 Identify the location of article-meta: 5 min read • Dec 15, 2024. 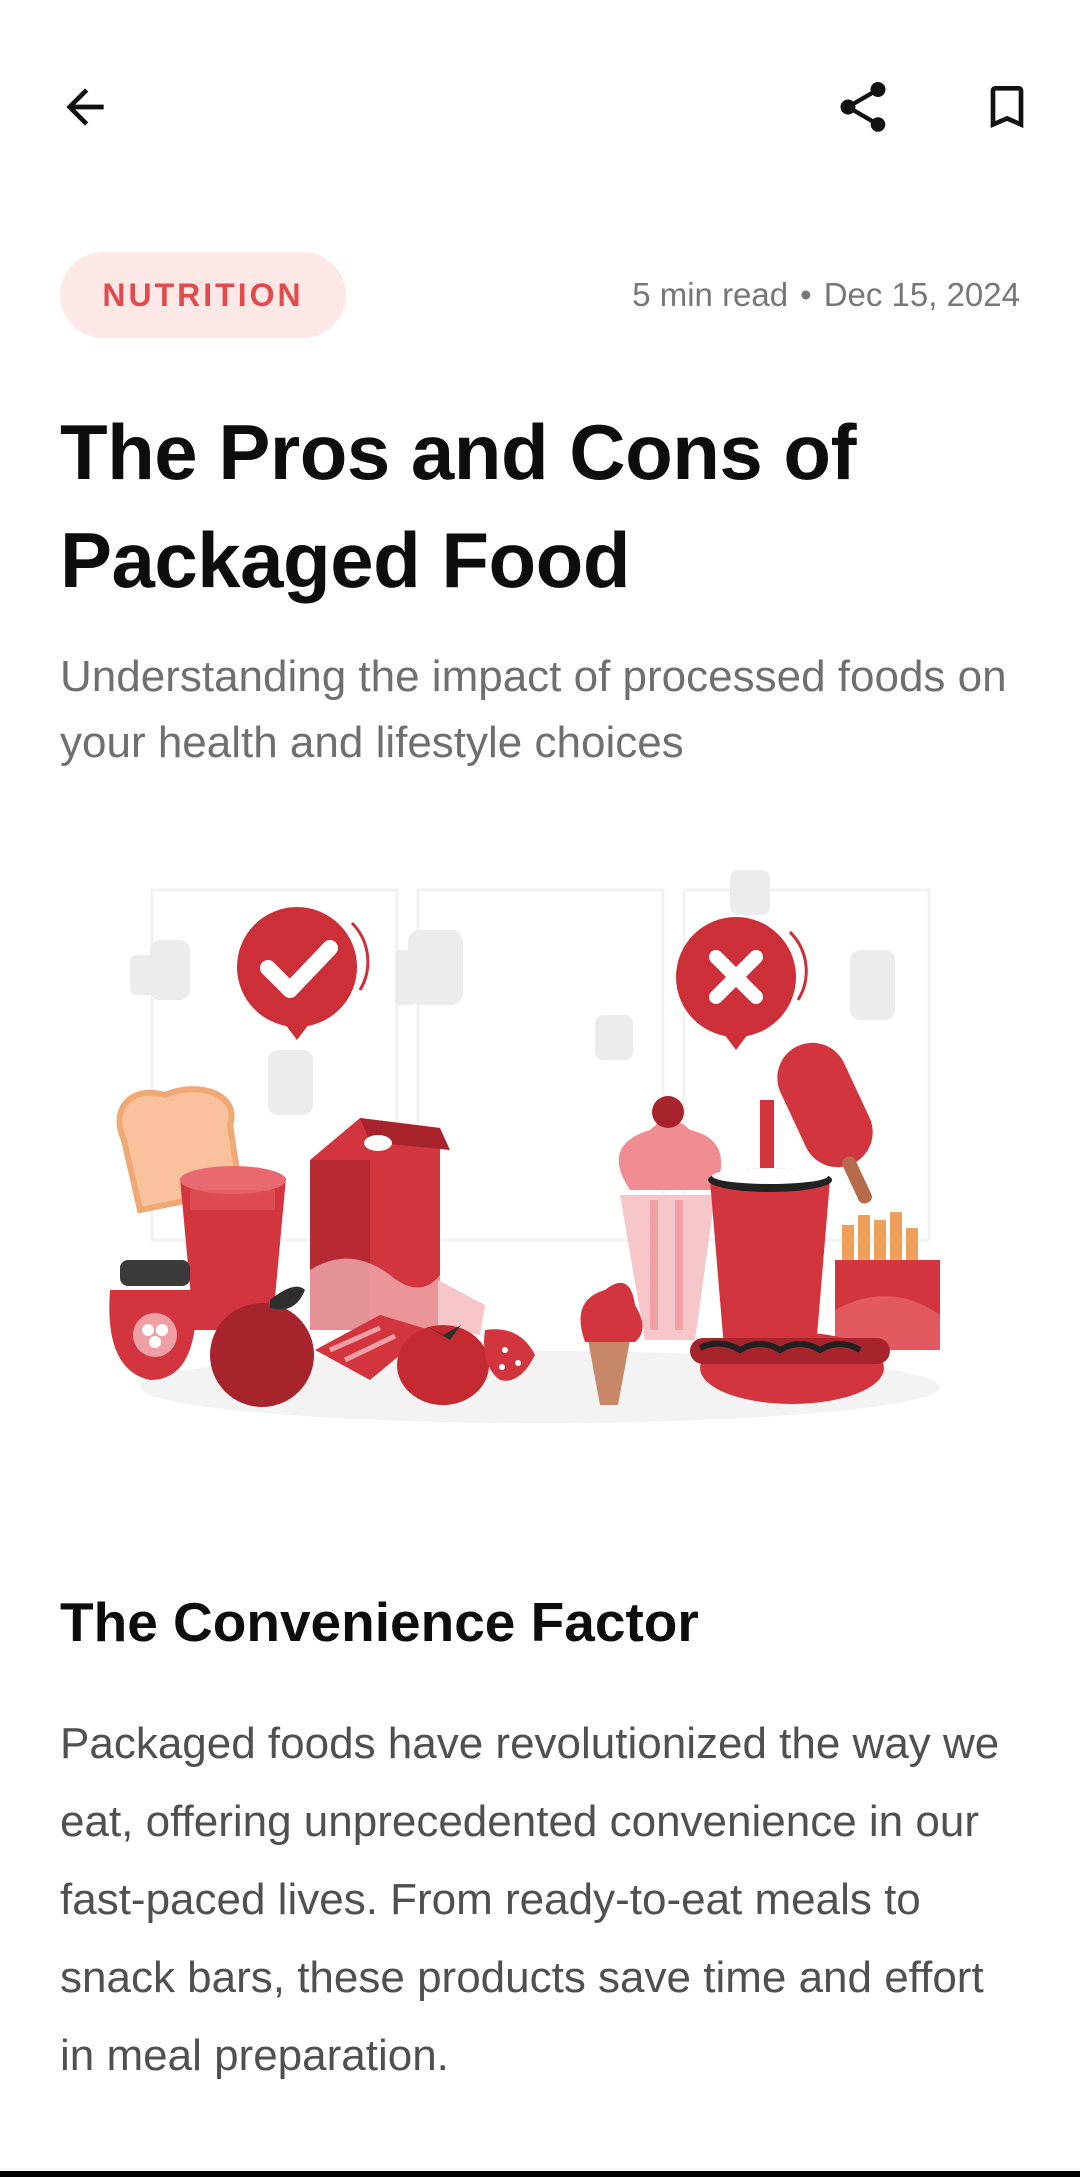
(826, 295).